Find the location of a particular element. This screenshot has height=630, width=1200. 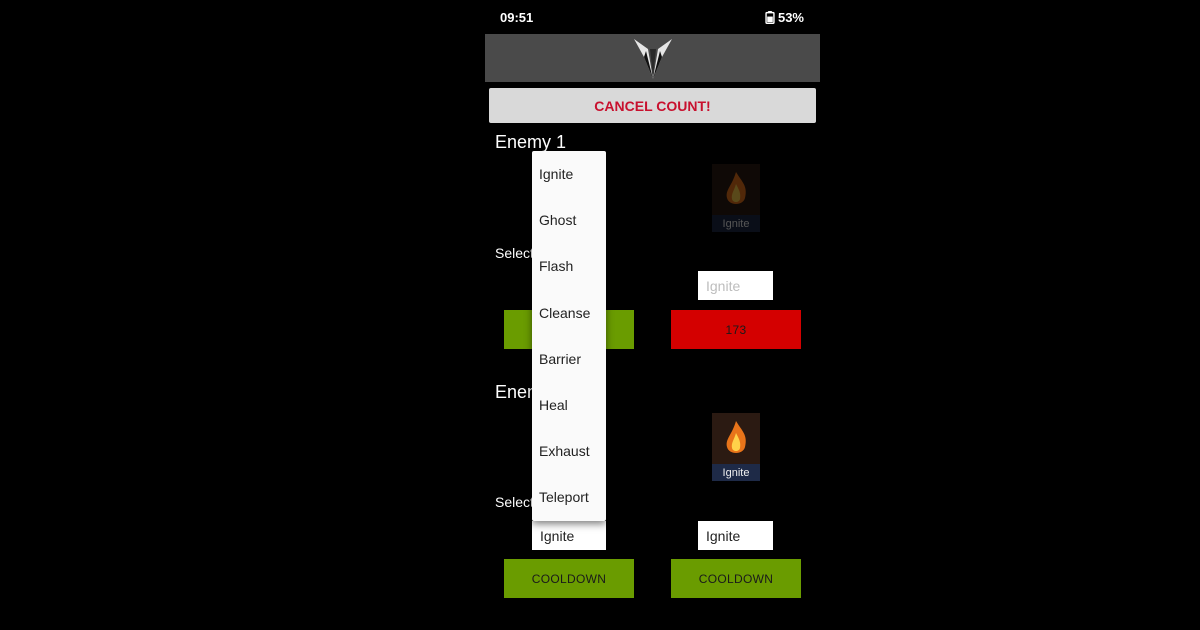

helmet-logo-icon is located at coordinates (652, 59).